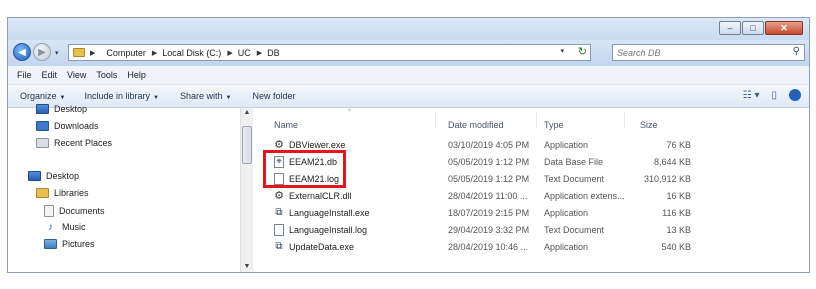 This screenshot has width=816, height=289. Describe the element at coordinates (38, 96) in the screenshot. I see `organize-label: Organize` at that location.